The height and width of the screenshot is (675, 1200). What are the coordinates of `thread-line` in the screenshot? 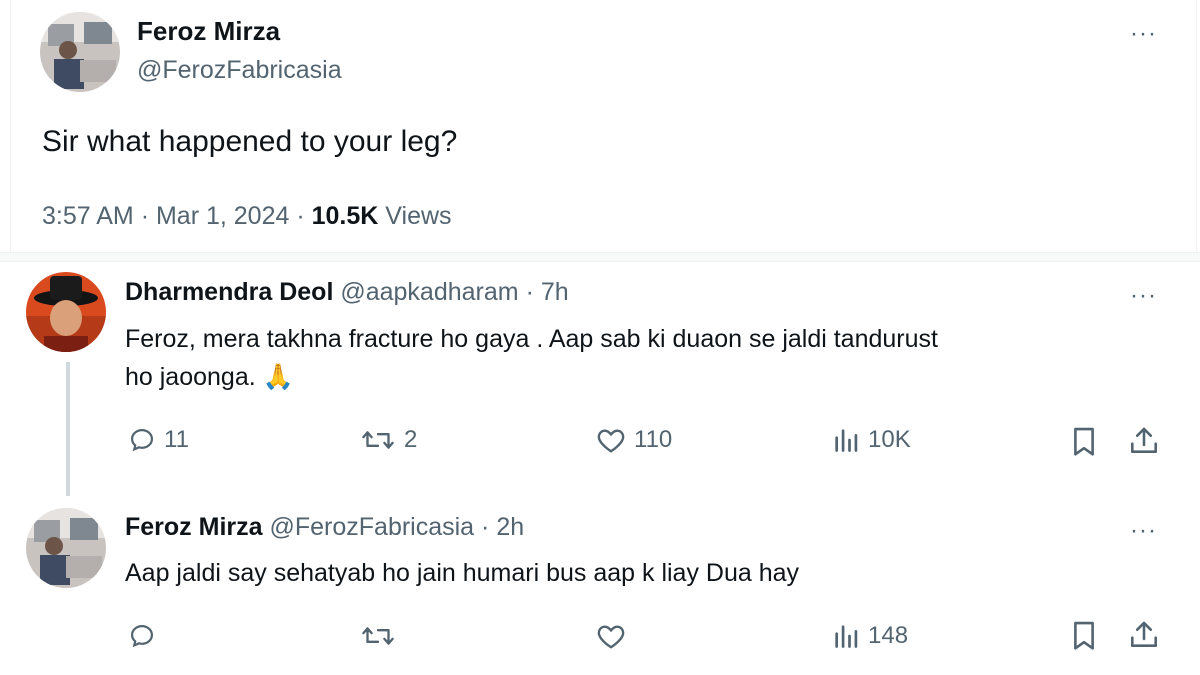 It's located at (68, 429).